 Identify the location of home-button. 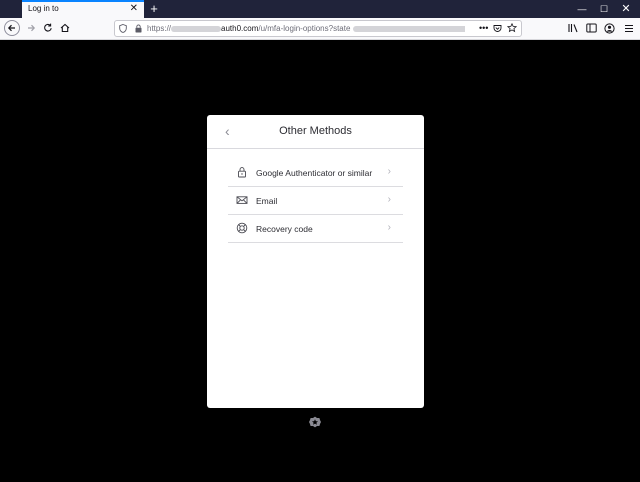
(65, 28).